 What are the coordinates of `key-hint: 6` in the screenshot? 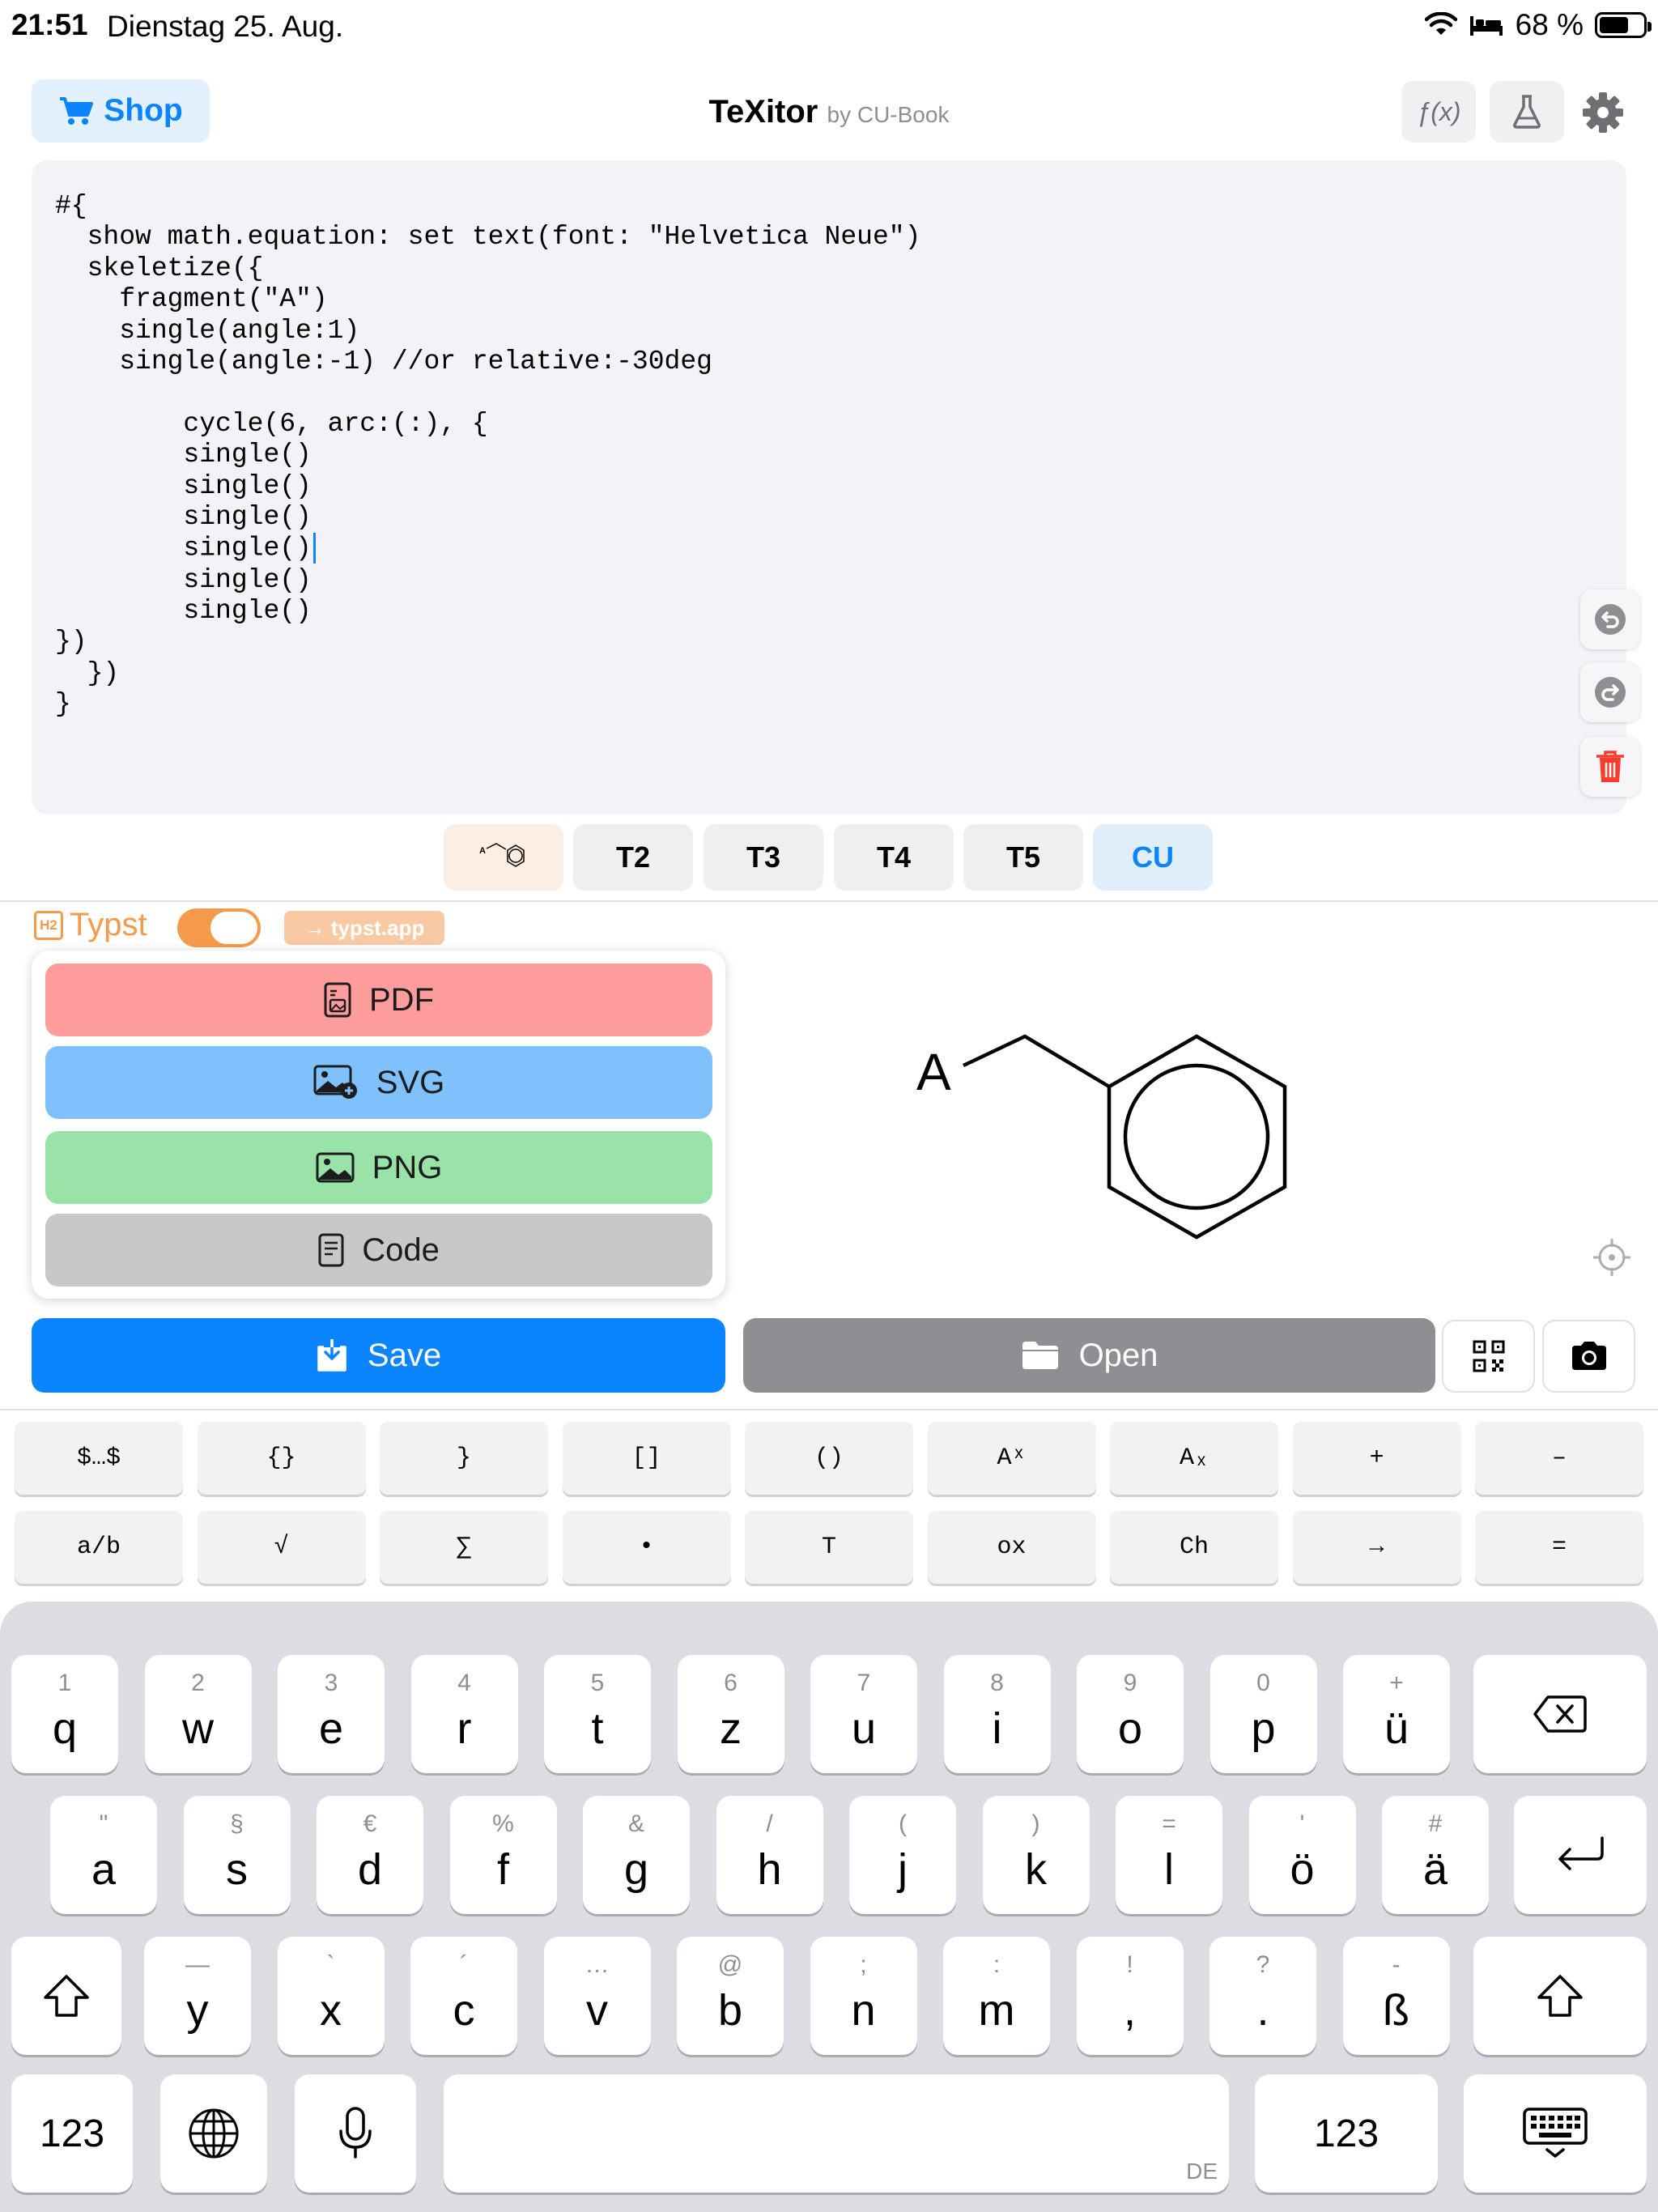 It's located at (731, 1683).